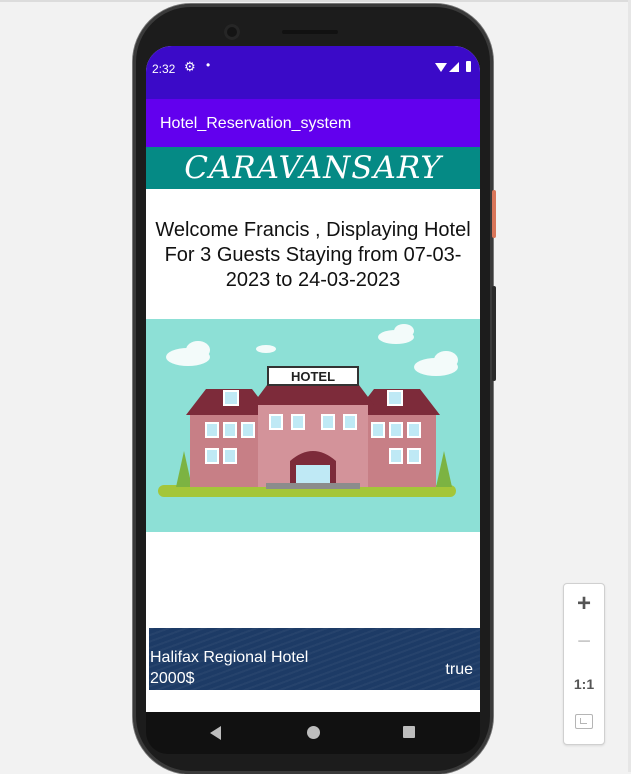 The image size is (631, 774). I want to click on recents-icon, so click(409, 732).